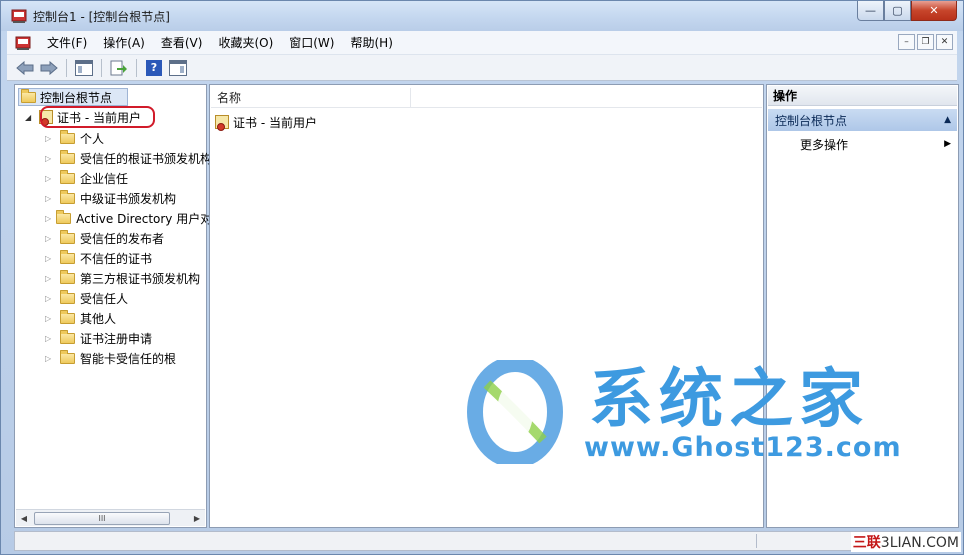 Image resolution: width=964 pixels, height=555 pixels. What do you see at coordinates (92, 138) in the screenshot?
I see `tree-item-label: 个人` at bounding box center [92, 138].